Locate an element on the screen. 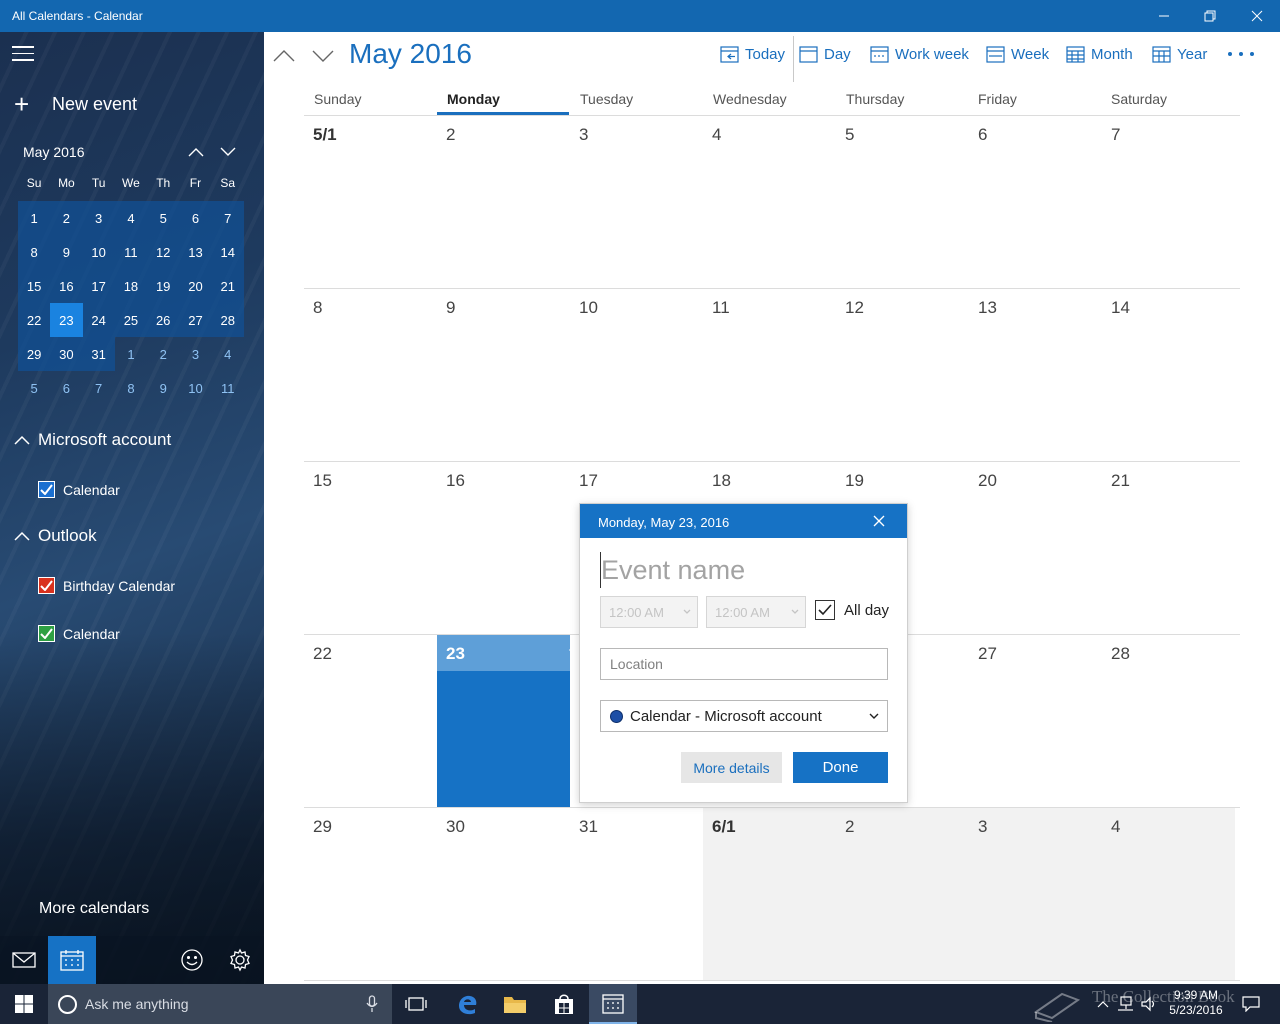 This screenshot has width=1280, height=1024. day-cell: 30 is located at coordinates (503, 894).